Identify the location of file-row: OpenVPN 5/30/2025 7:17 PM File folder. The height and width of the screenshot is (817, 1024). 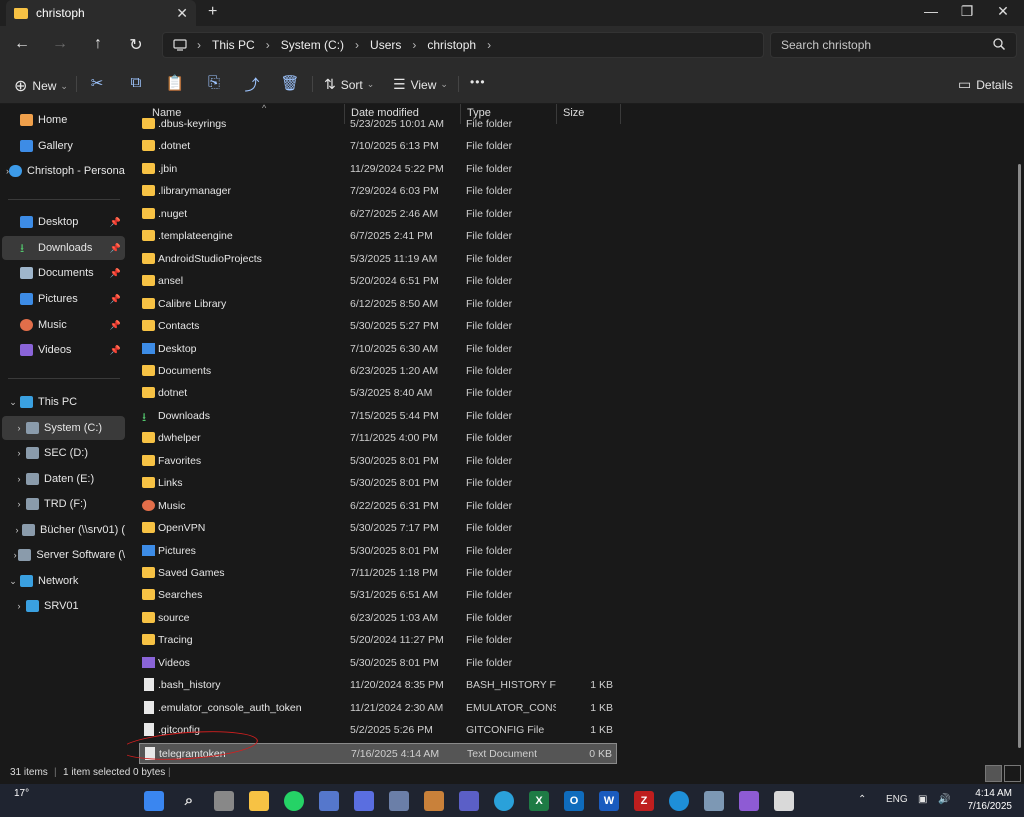
(378, 528).